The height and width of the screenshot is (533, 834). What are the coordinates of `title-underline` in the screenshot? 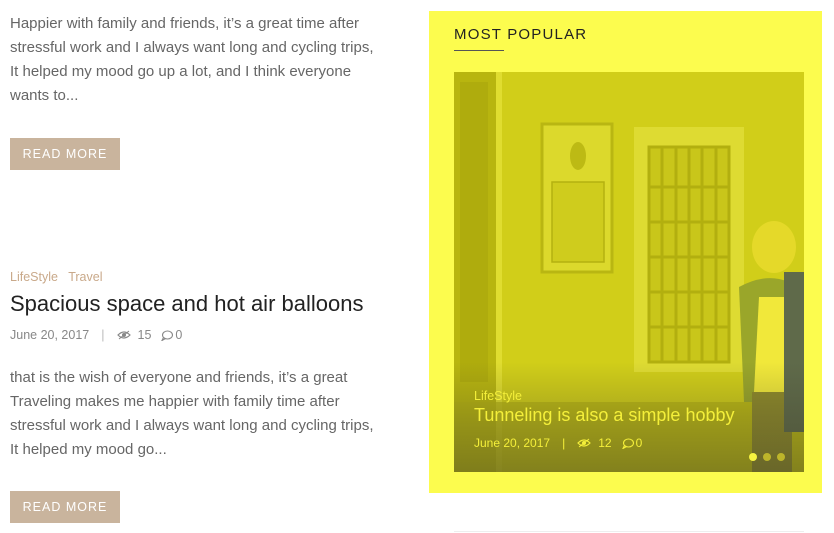 It's located at (479, 50).